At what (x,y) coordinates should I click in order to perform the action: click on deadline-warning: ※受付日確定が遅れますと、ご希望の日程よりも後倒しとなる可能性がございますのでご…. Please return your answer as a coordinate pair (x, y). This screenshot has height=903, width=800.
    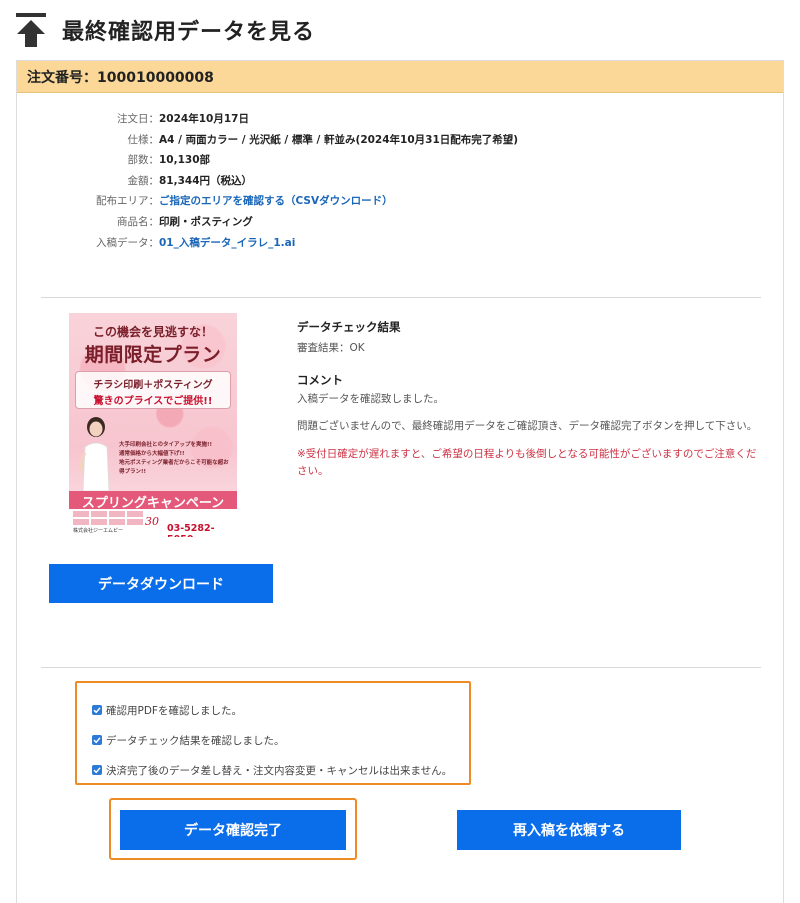
    Looking at the image, I should click on (527, 462).